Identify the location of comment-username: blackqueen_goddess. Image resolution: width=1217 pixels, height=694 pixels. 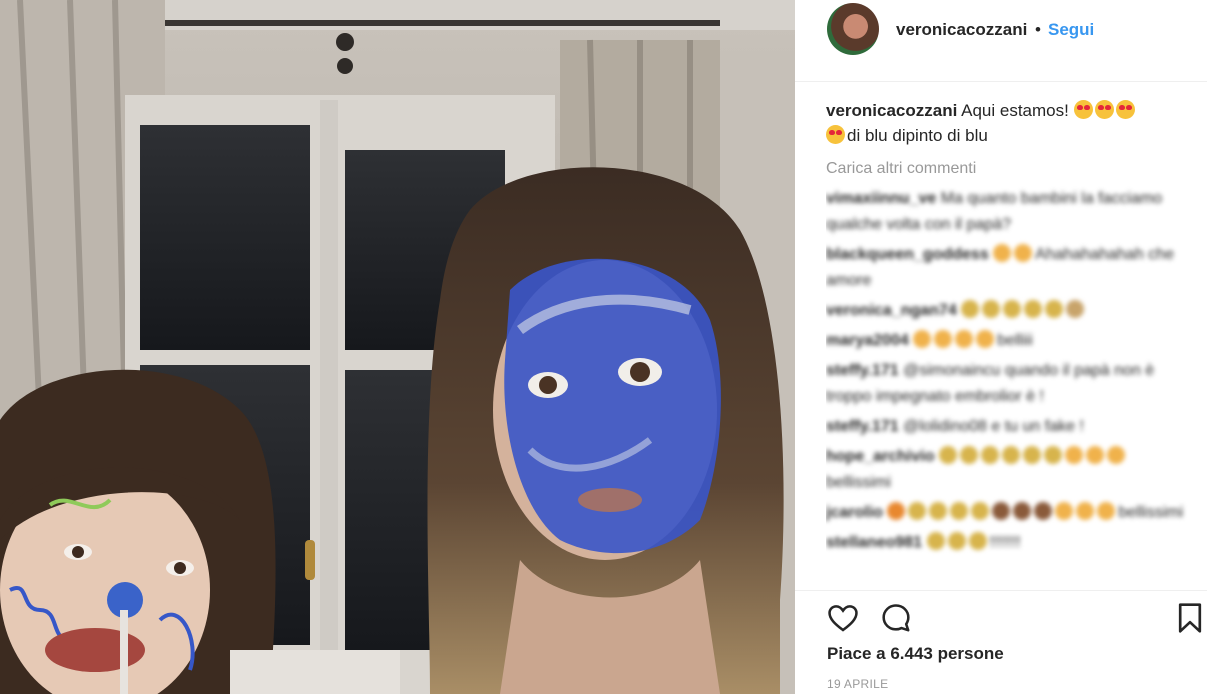
(907, 254).